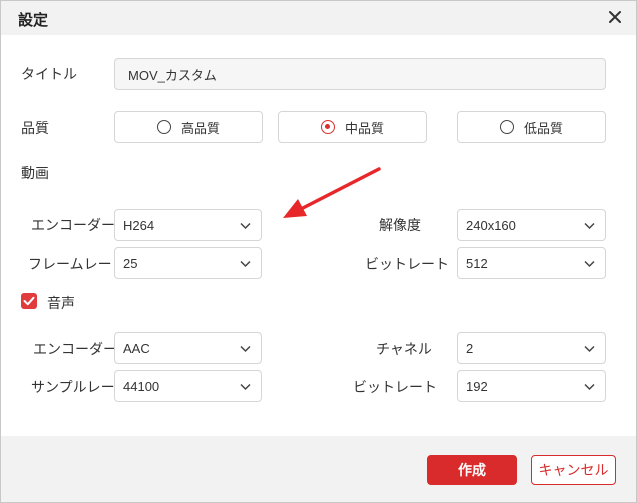 This screenshot has height=503, width=637. I want to click on quality-option-low: 低品質, so click(531, 127).